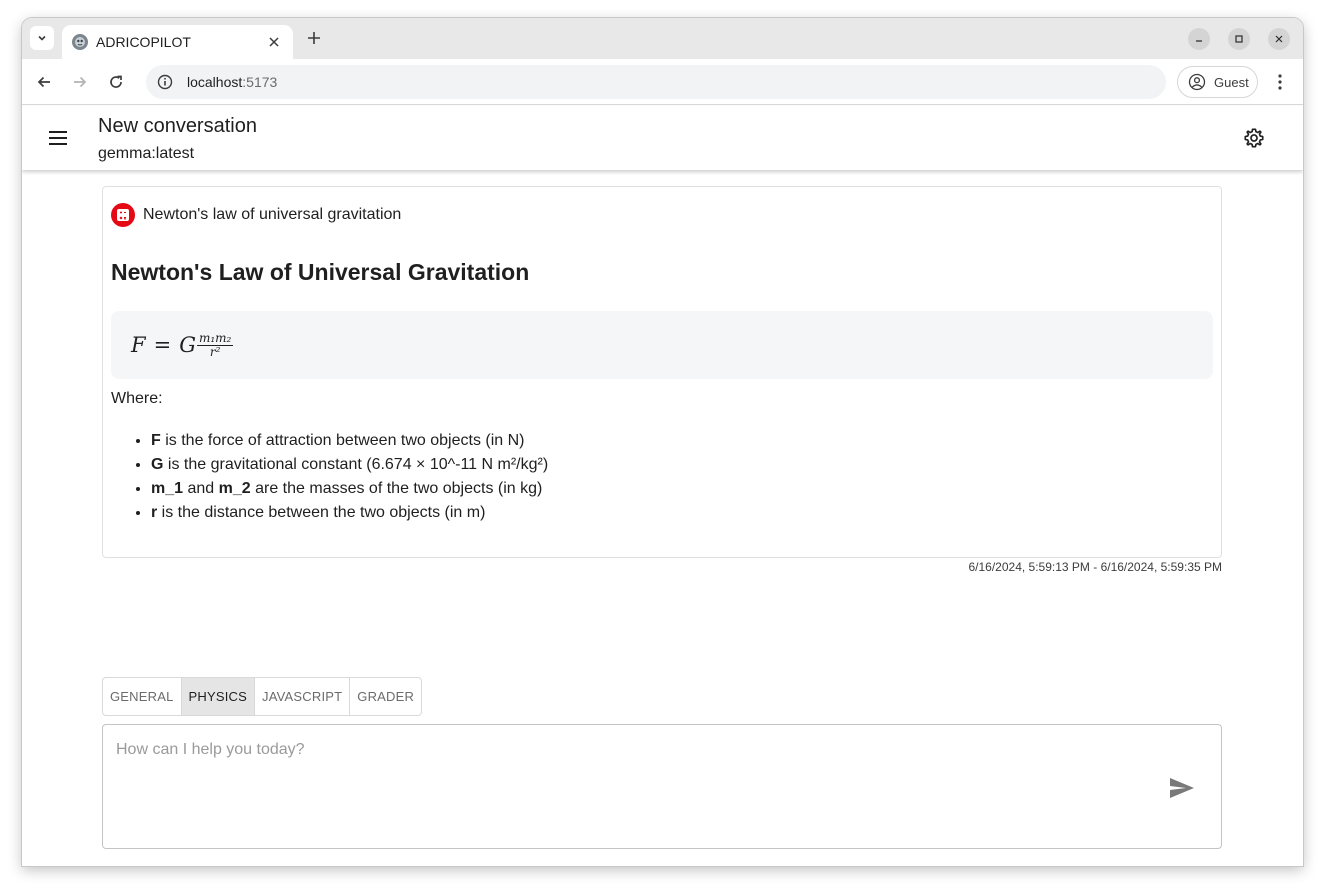 The width and height of the screenshot is (1324, 890). Describe the element at coordinates (662, 345) in the screenshot. I see `formula-block: F = G m₁m₂ r²` at that location.